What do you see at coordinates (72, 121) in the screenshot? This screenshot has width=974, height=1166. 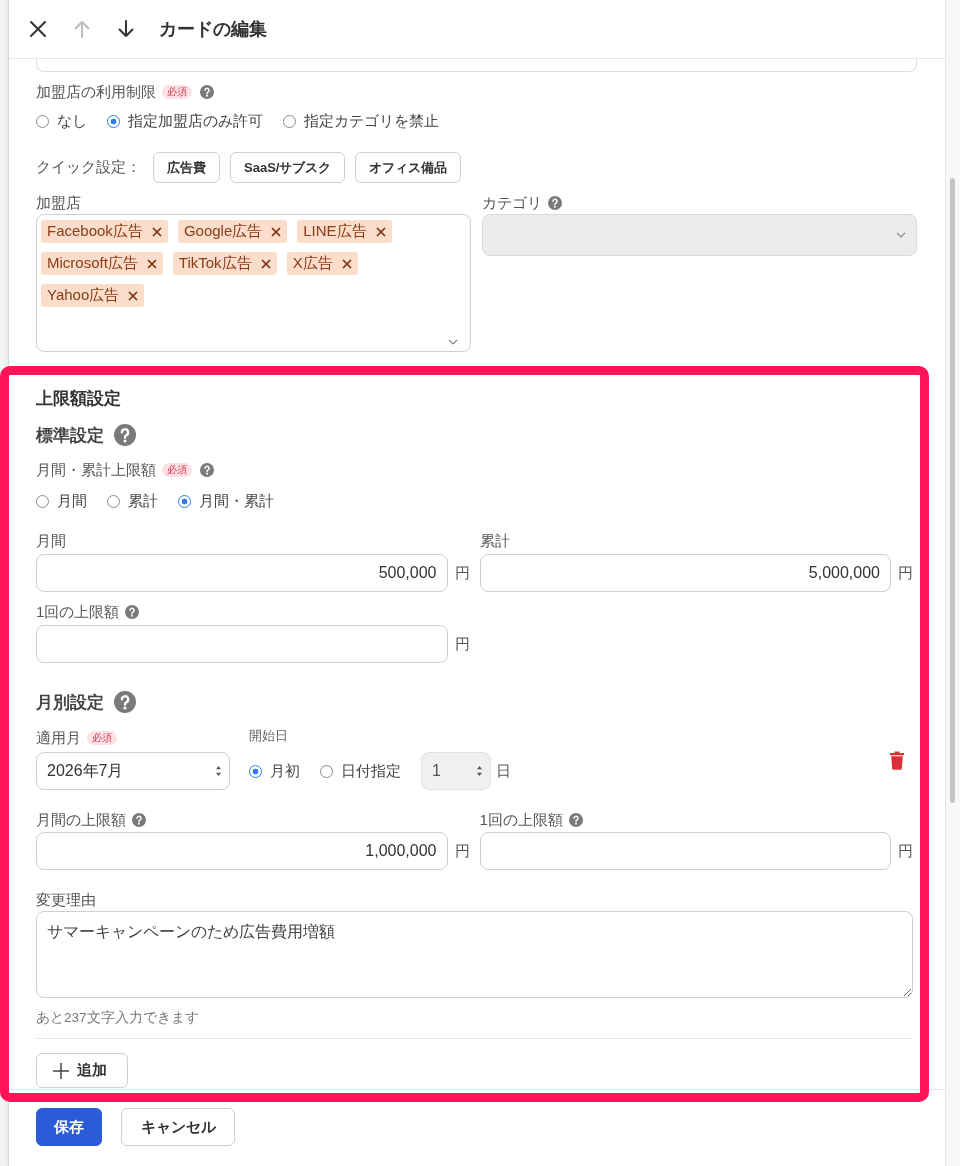 I see `radio-label: なし` at bounding box center [72, 121].